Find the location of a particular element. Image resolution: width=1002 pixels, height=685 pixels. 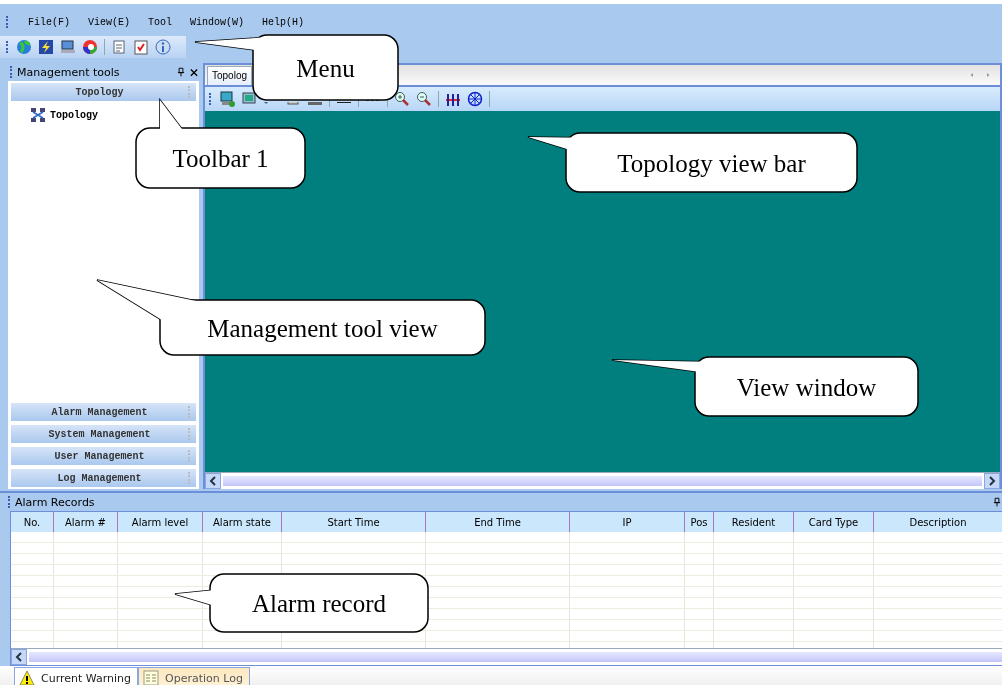

callout-label: Toolbar 1 is located at coordinates (220, 158).